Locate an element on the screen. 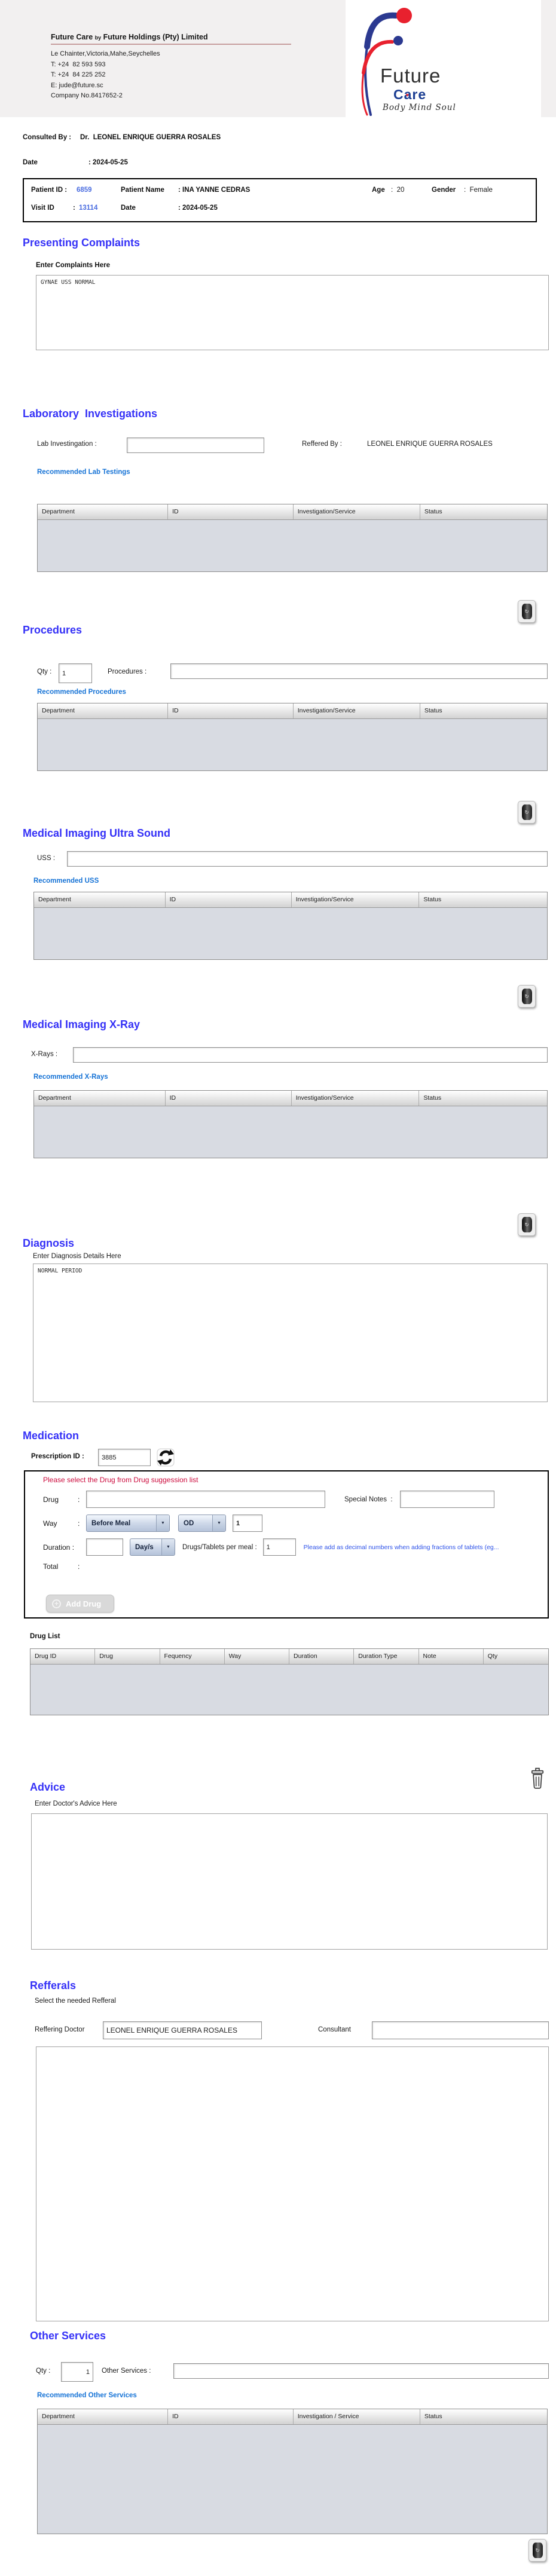 This screenshot has width=556, height=2576. gender-value: : Female is located at coordinates (479, 190).